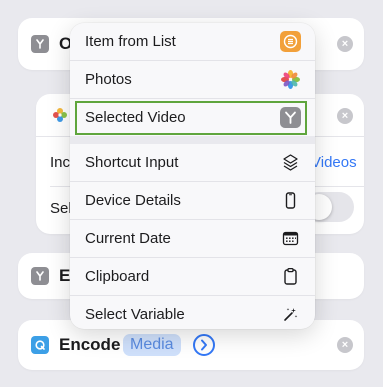 The width and height of the screenshot is (383, 387). I want to click on menu-item-select-variable: Select Variable, so click(192, 312).